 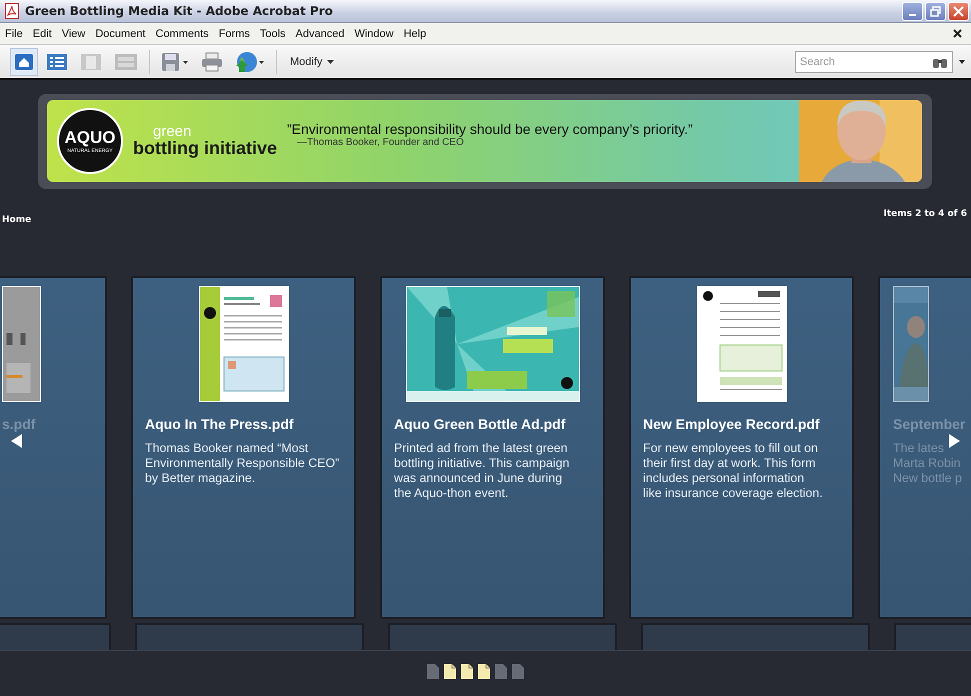 What do you see at coordinates (732, 424) in the screenshot?
I see `file-name: New Employee Record.pdf` at bounding box center [732, 424].